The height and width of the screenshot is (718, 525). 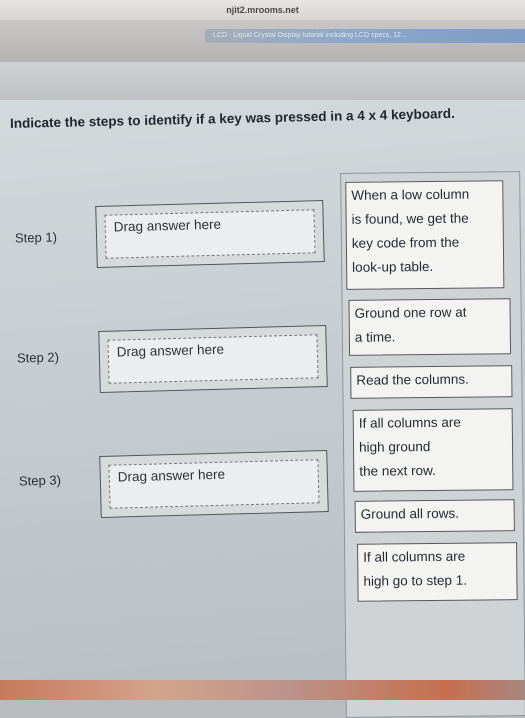 I want to click on step-2-drop-placeholder: Drag answer here, so click(x=213, y=359).